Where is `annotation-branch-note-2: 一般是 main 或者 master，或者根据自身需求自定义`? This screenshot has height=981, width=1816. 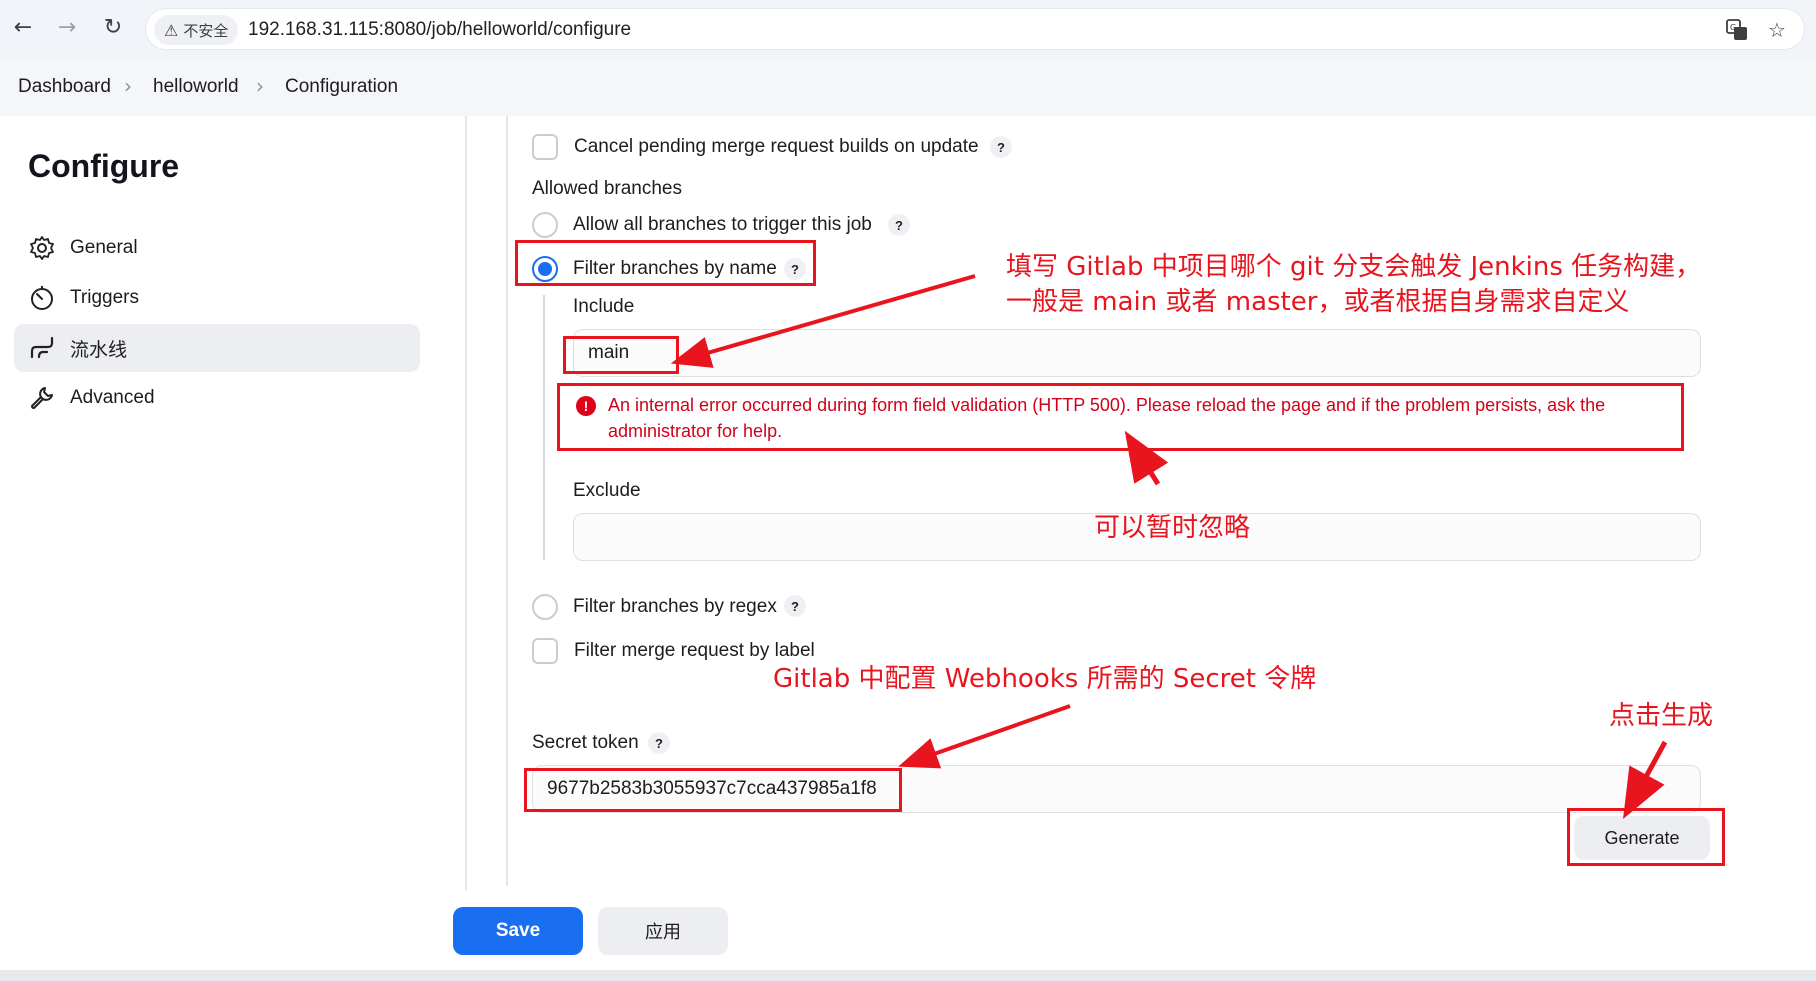 annotation-branch-note-2: 一般是 main 或者 master，或者根据自身需求自定义 is located at coordinates (1318, 302).